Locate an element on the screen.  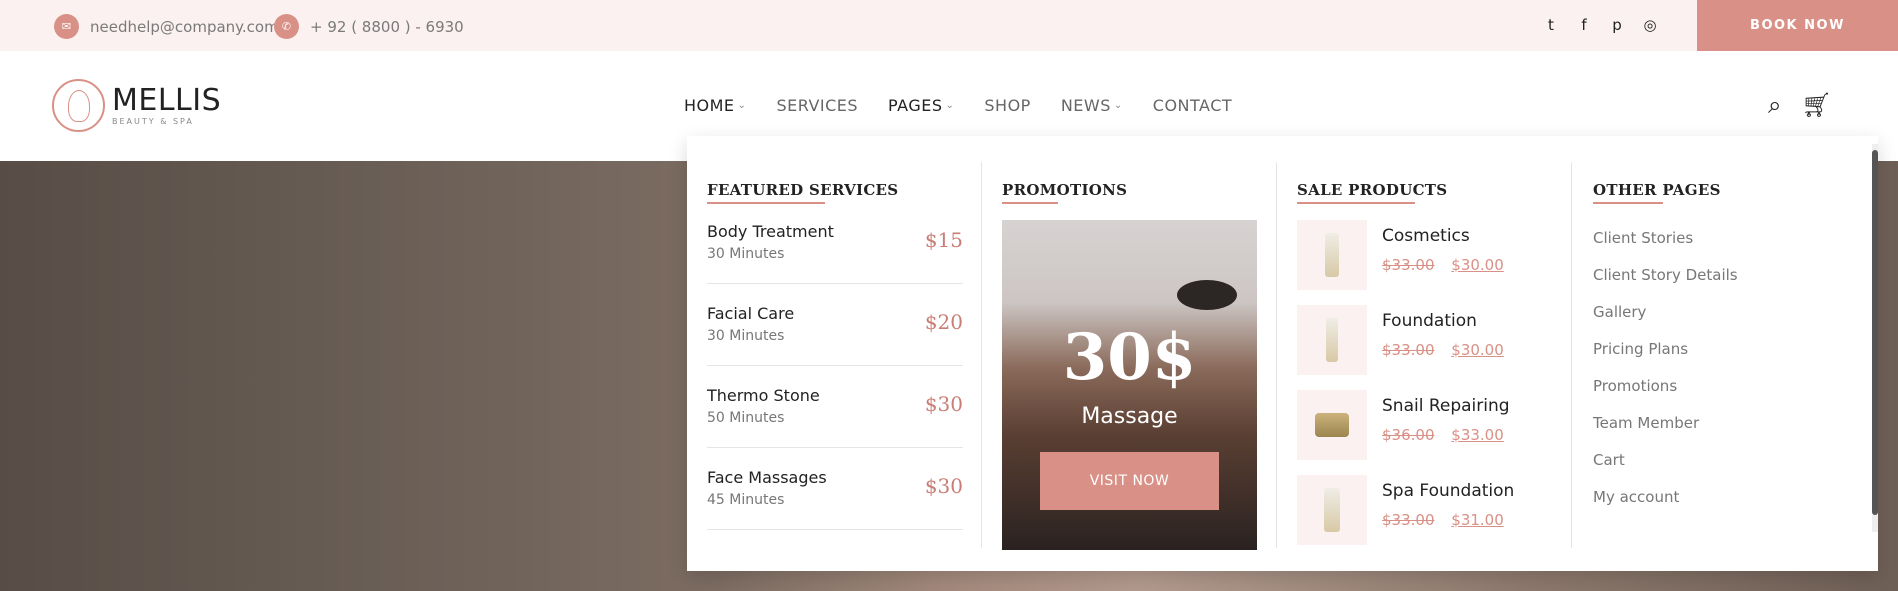
logo-emblem-icon is located at coordinates (78, 105).